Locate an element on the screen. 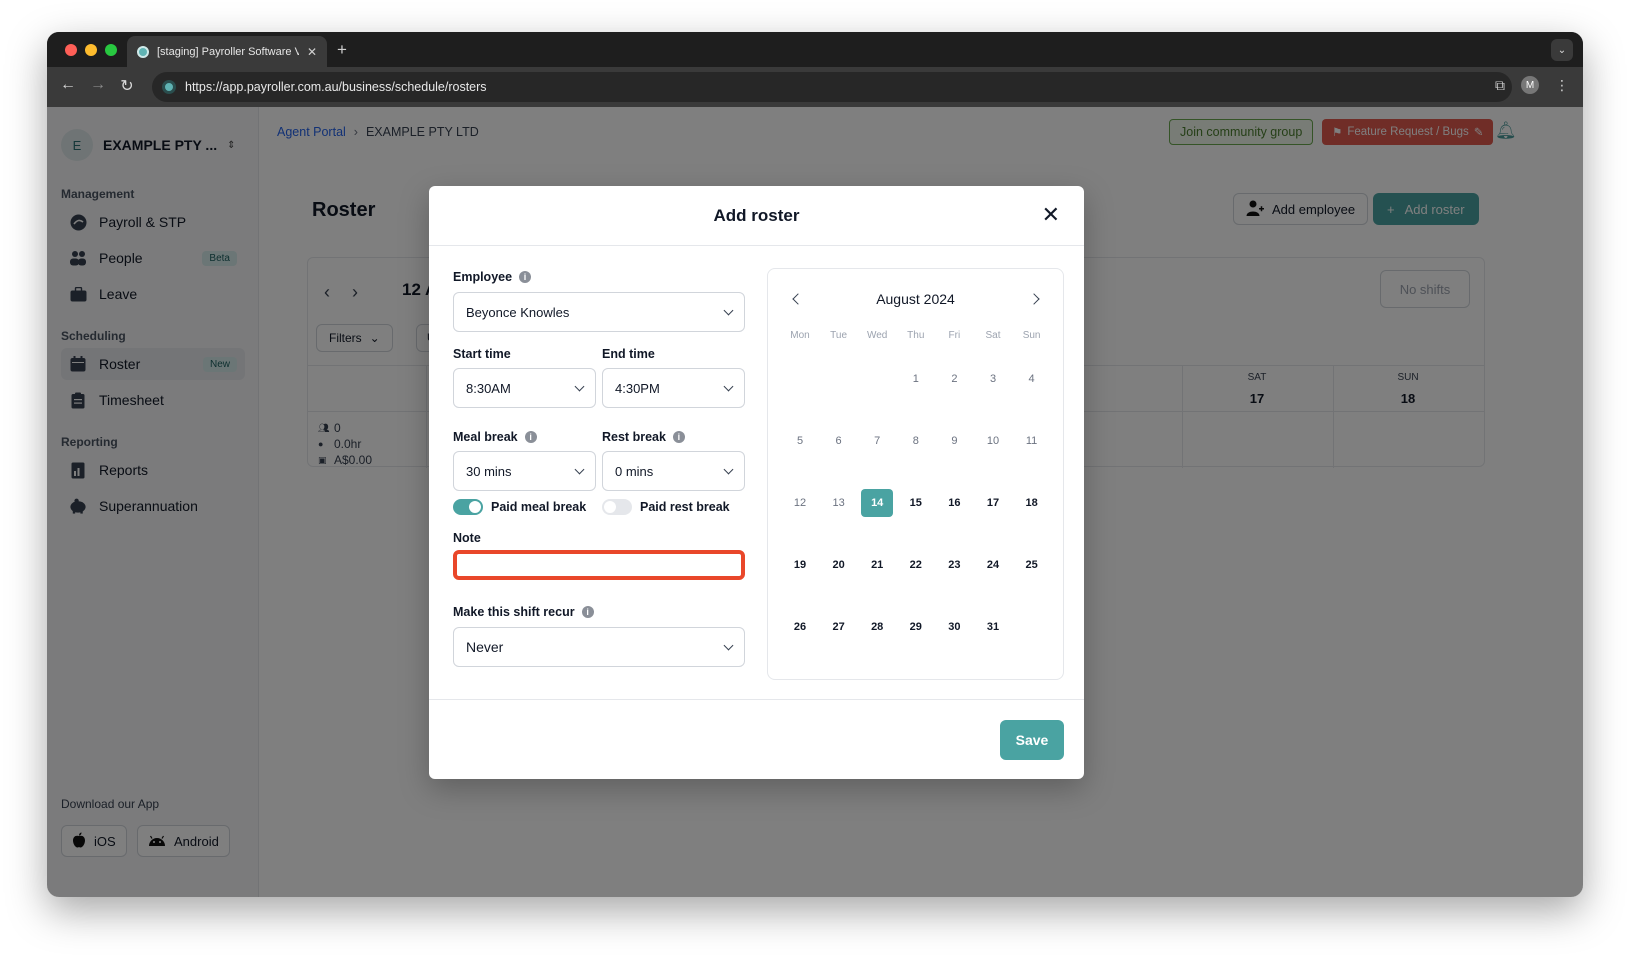 Image resolution: width=1630 pixels, height=960 pixels. end-time-value: 4:30PM is located at coordinates (637, 388).